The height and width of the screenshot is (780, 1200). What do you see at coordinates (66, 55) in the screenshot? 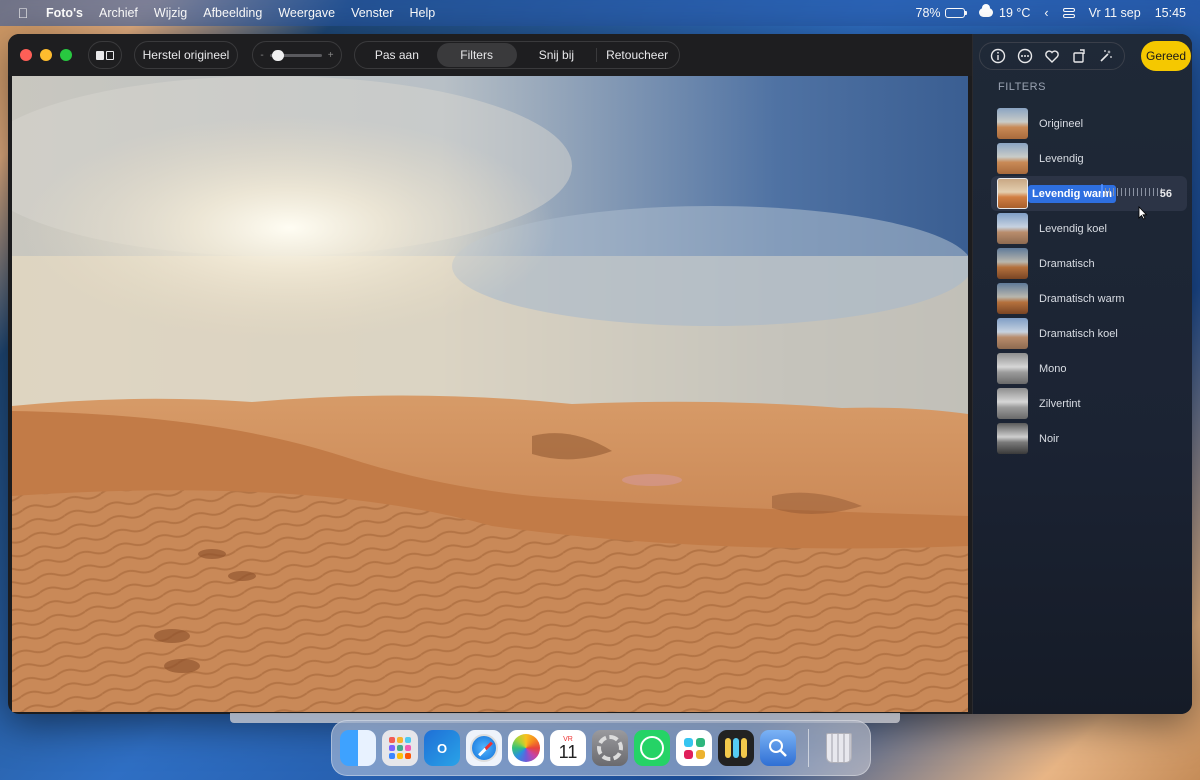
I see `fullscreen-window-button` at bounding box center [66, 55].